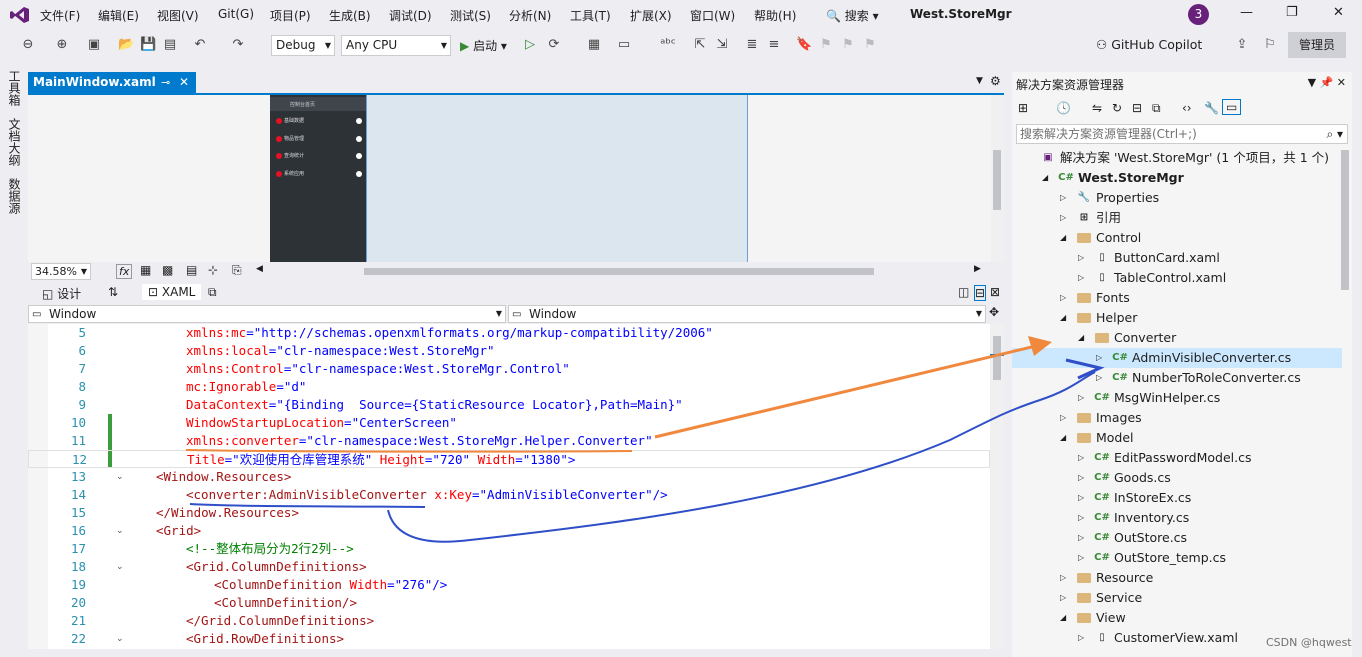  Describe the element at coordinates (963, 292) in the screenshot. I see `split-vertical-icon: ◫` at that location.